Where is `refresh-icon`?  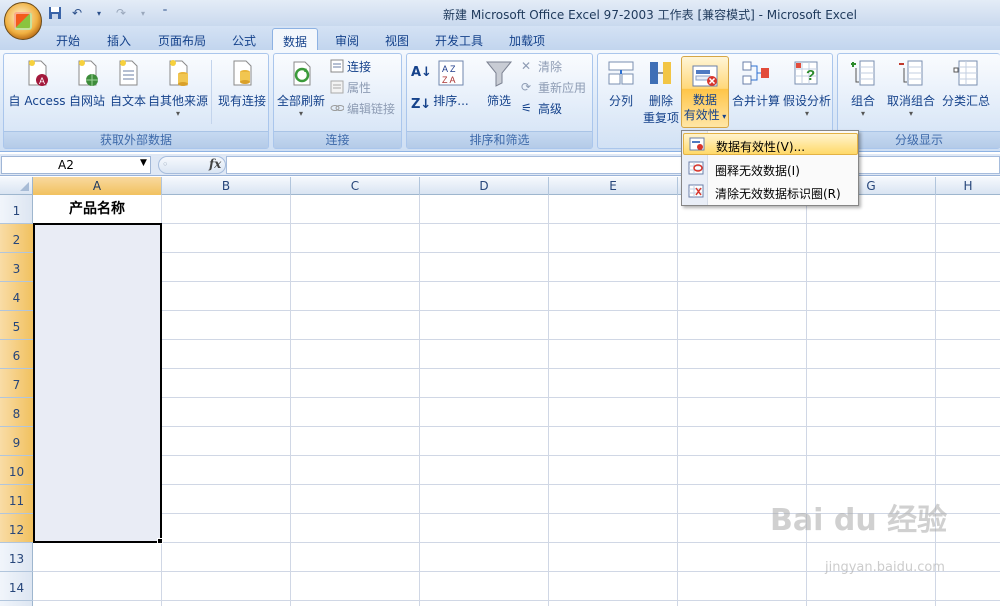 refresh-icon is located at coordinates (301, 73).